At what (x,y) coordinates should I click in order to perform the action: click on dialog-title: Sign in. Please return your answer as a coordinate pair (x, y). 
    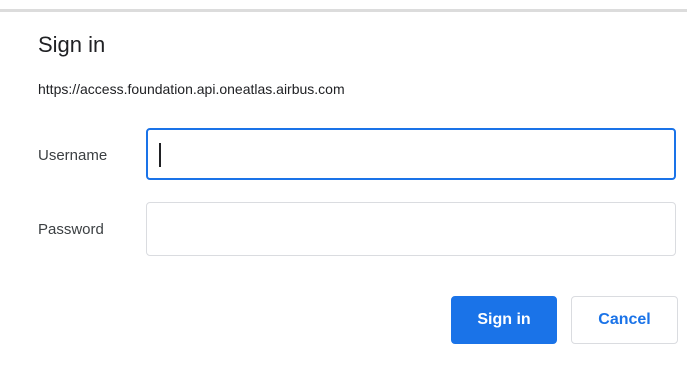
    Looking at the image, I should click on (72, 44).